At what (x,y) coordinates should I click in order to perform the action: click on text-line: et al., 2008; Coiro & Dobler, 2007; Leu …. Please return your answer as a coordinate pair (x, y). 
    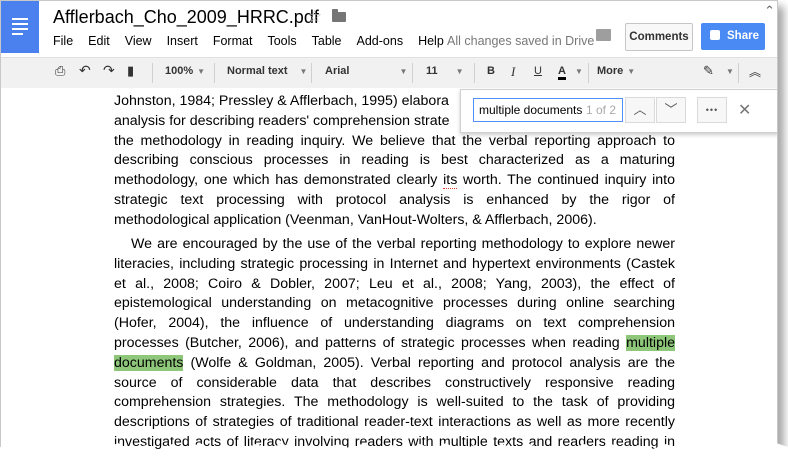
    Looking at the image, I should click on (394, 283).